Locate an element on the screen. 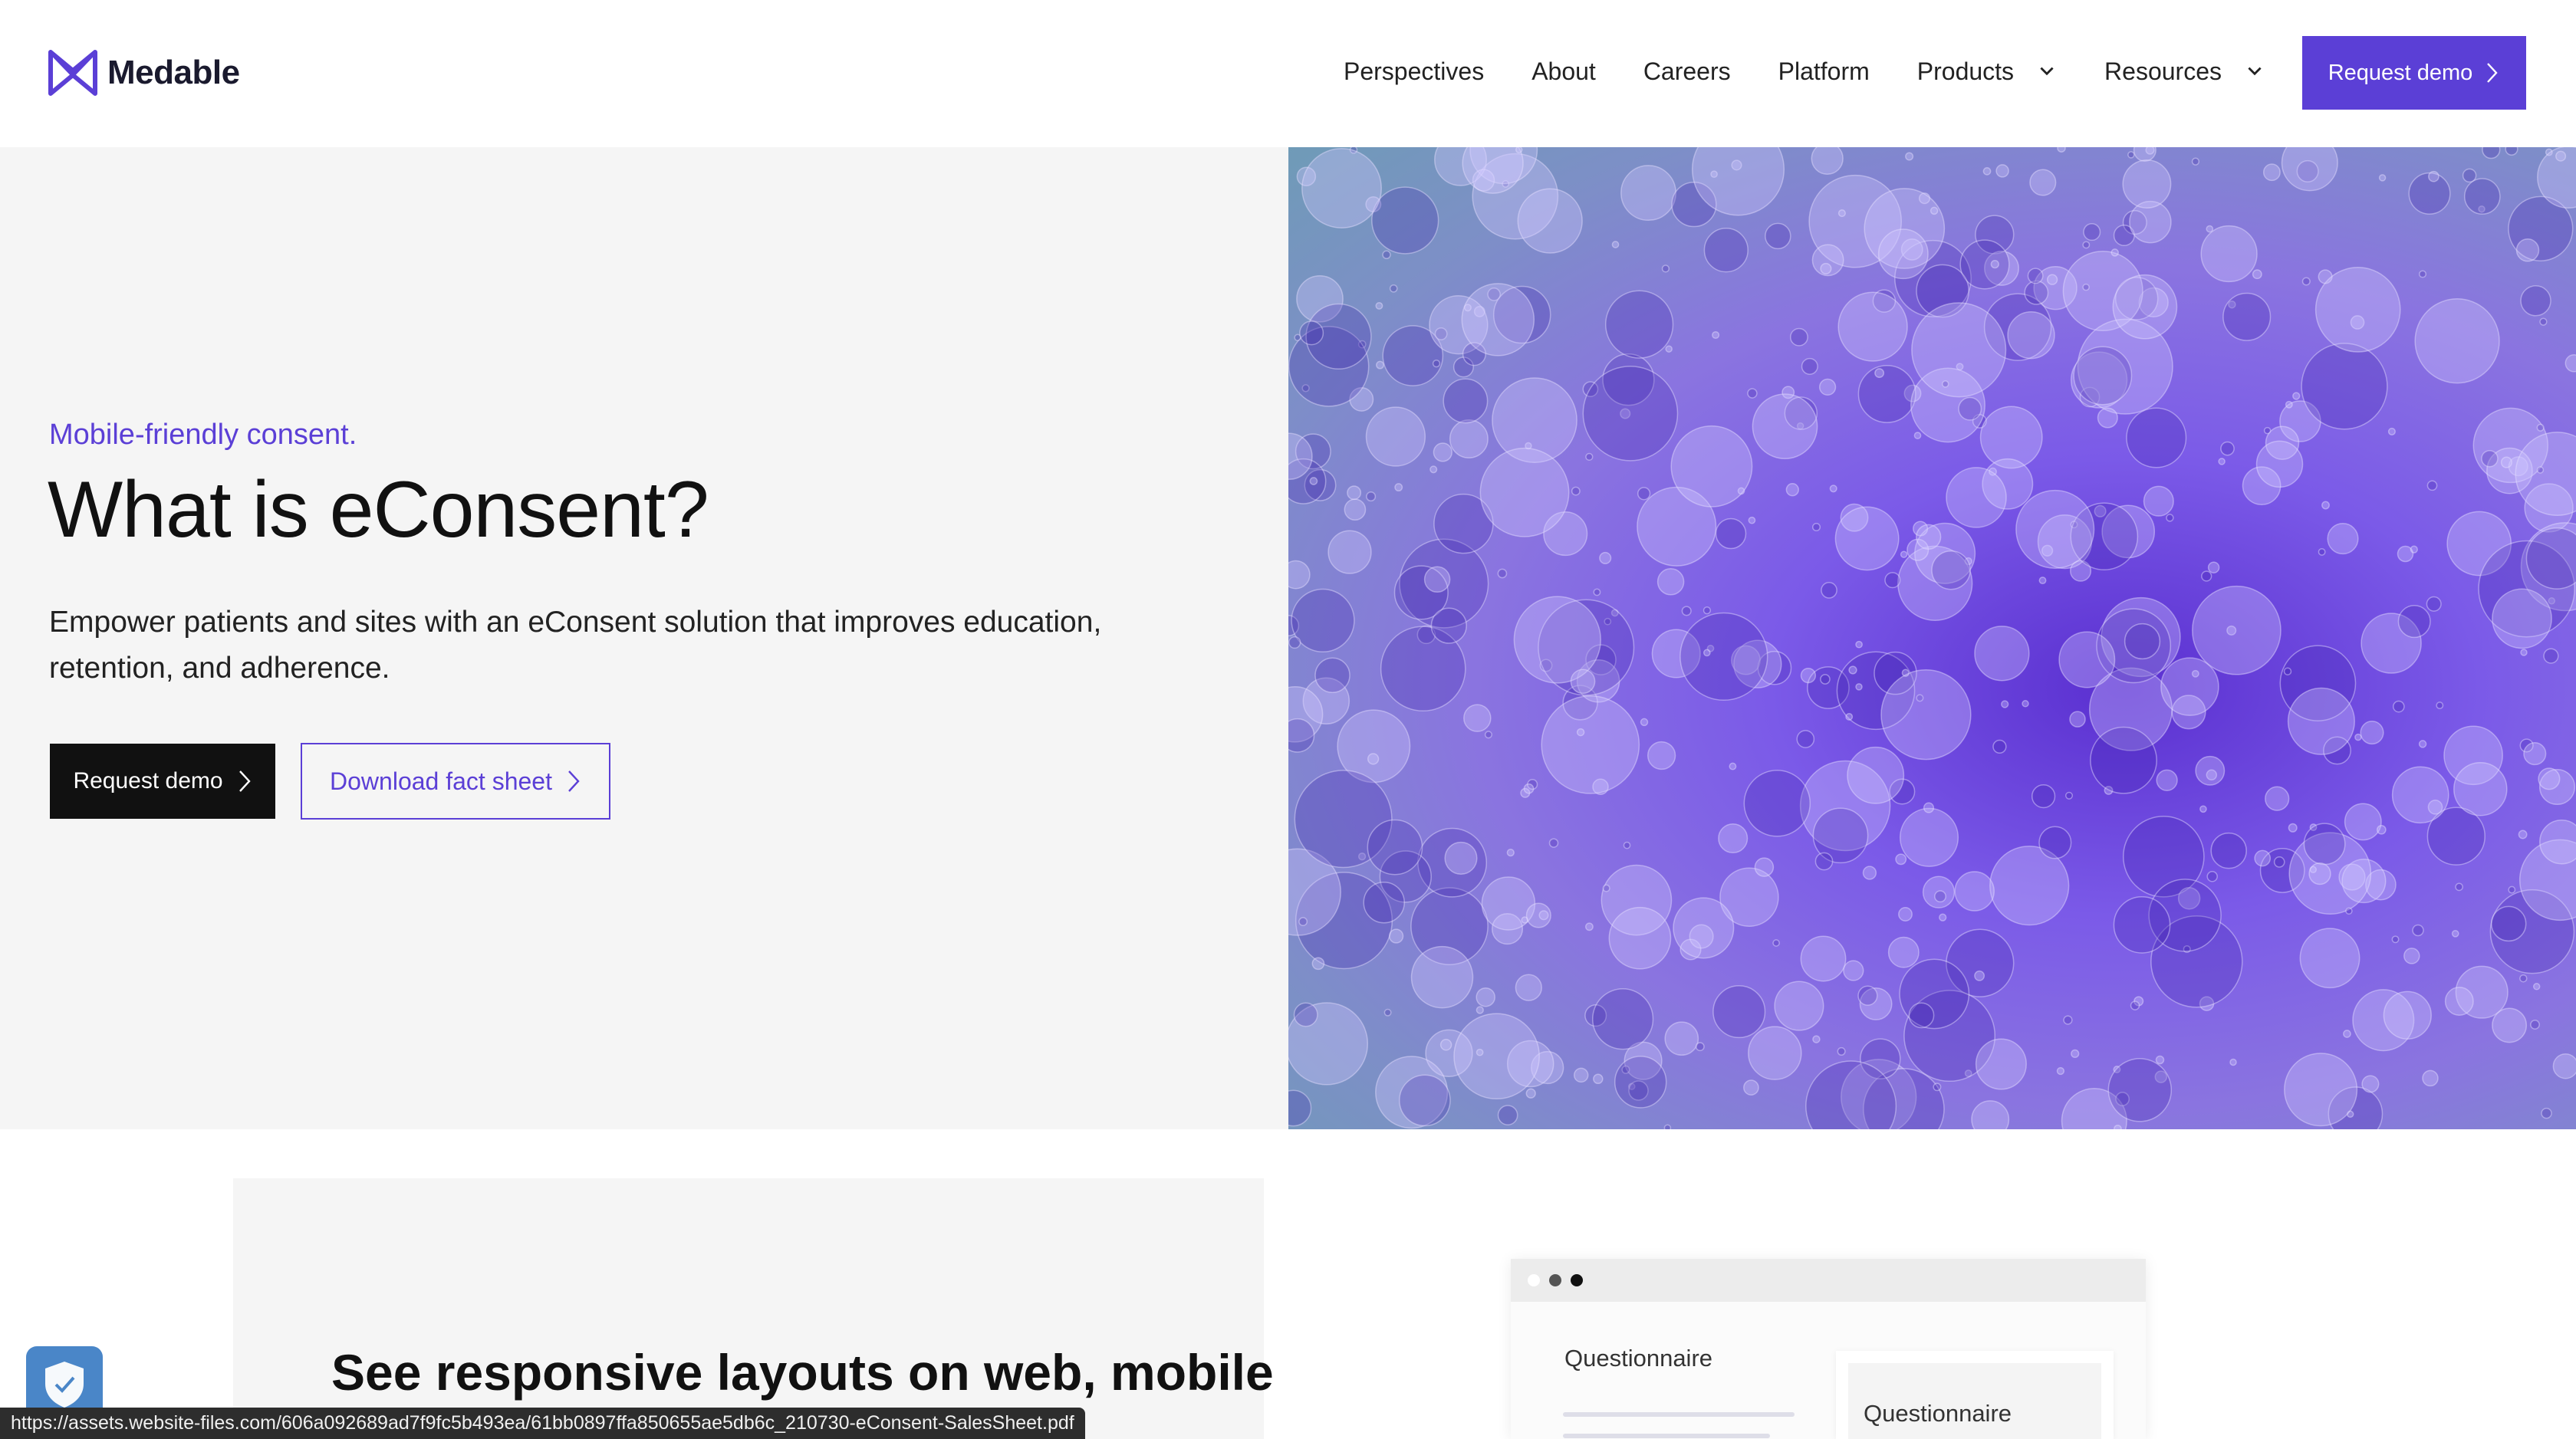  nav-platform: Platform is located at coordinates (1824, 72).